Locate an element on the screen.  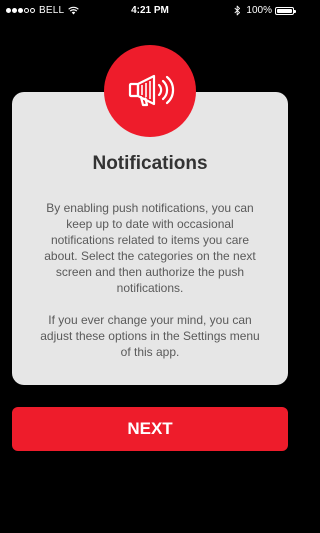
bluetooth-icon is located at coordinates (237, 10).